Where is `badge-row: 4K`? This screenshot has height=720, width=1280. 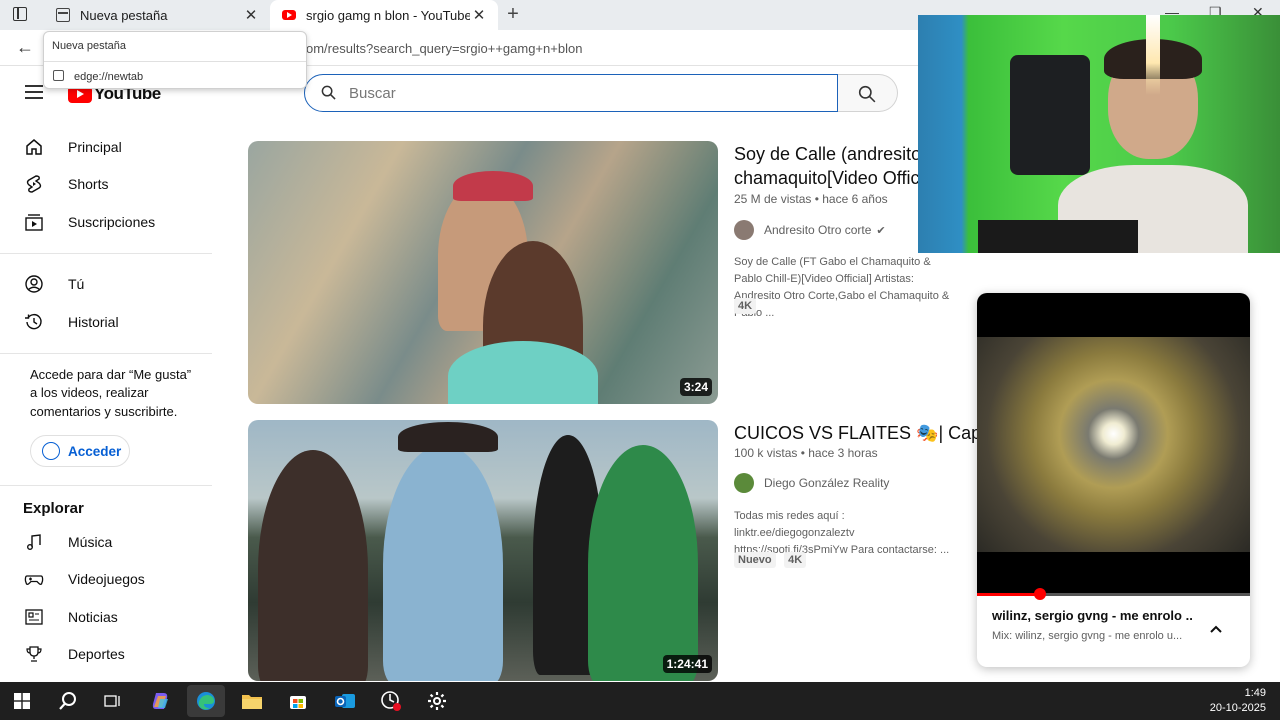 badge-row: 4K is located at coordinates (747, 305).